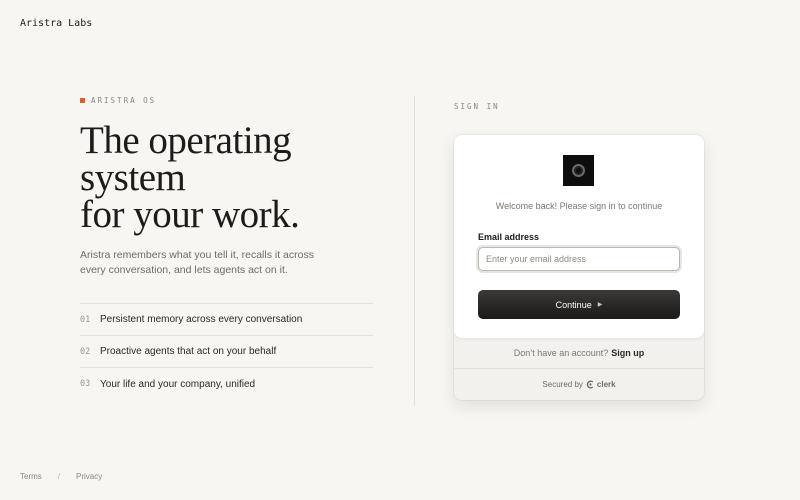  I want to click on continue-button: Continue ▶, so click(579, 304).